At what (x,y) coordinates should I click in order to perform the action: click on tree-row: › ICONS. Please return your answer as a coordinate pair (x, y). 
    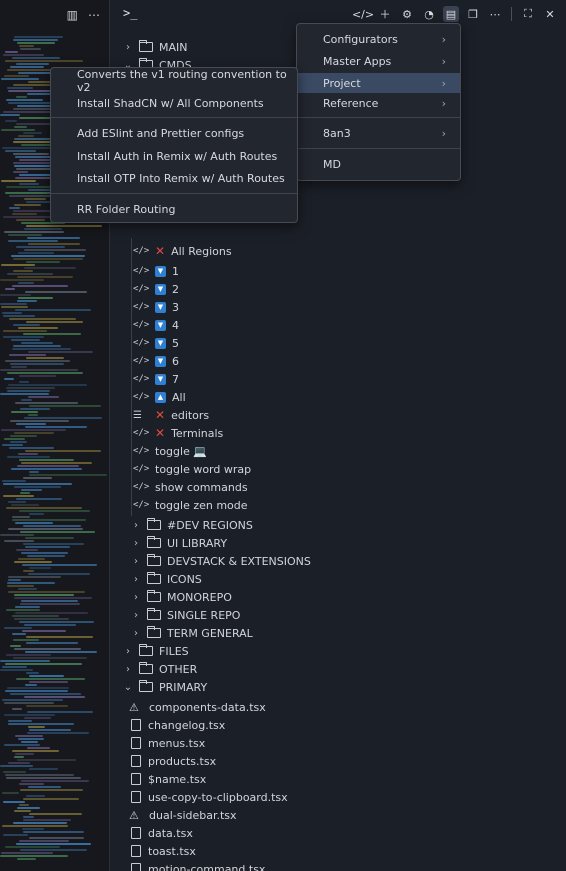
    Looking at the image, I should click on (338, 579).